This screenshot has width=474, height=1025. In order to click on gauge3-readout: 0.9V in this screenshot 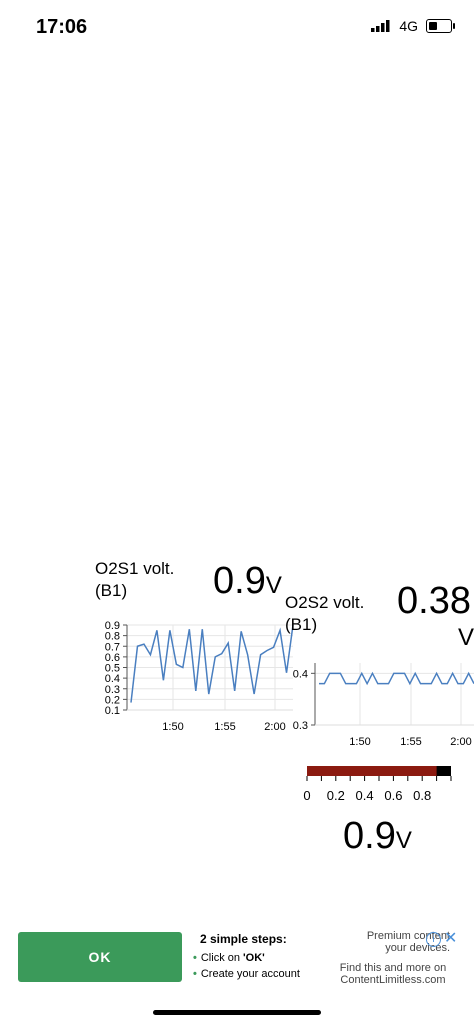, I will do `click(377, 836)`.